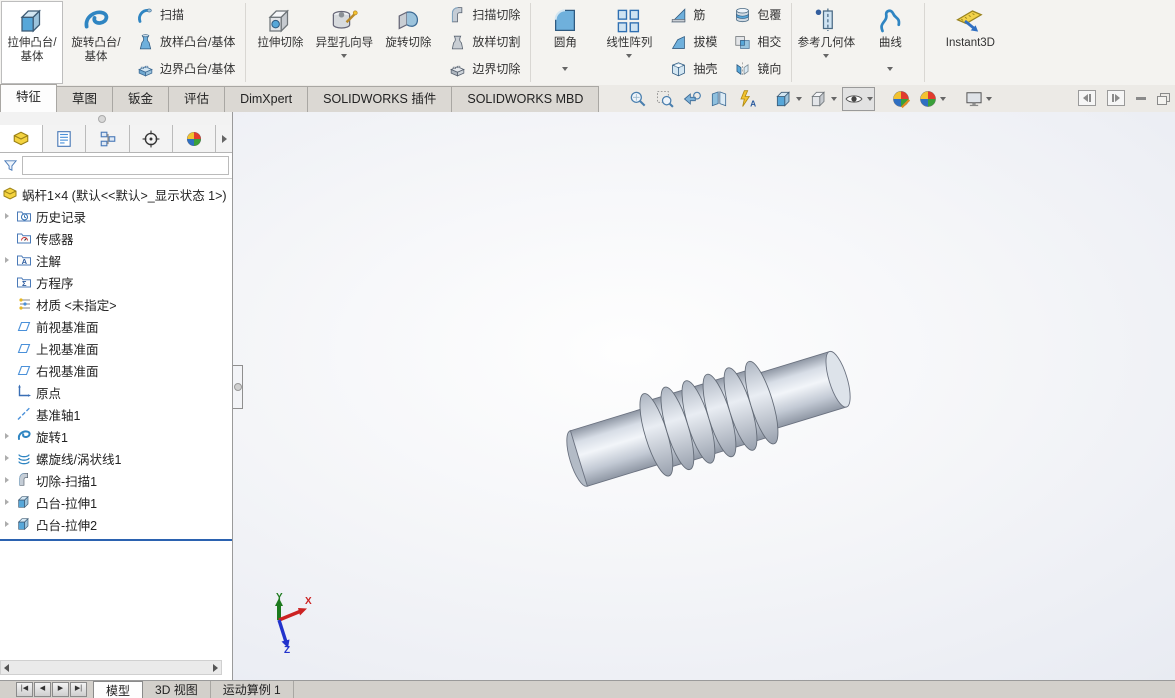  I want to click on last-study-button: ▶|, so click(78, 689).